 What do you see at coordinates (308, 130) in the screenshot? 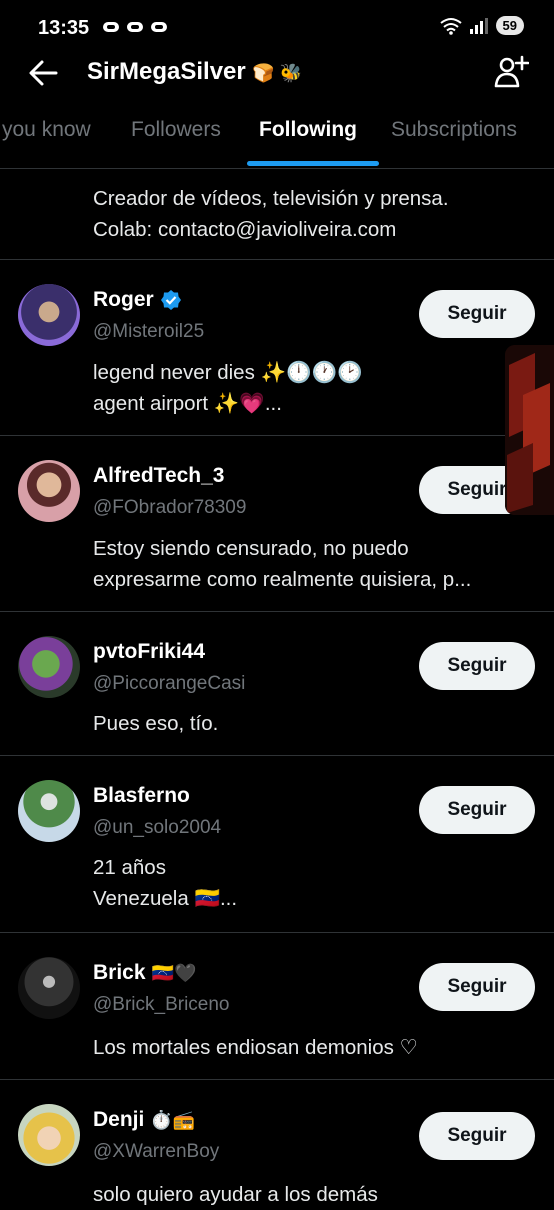
I see `tab-following: Following` at bounding box center [308, 130].